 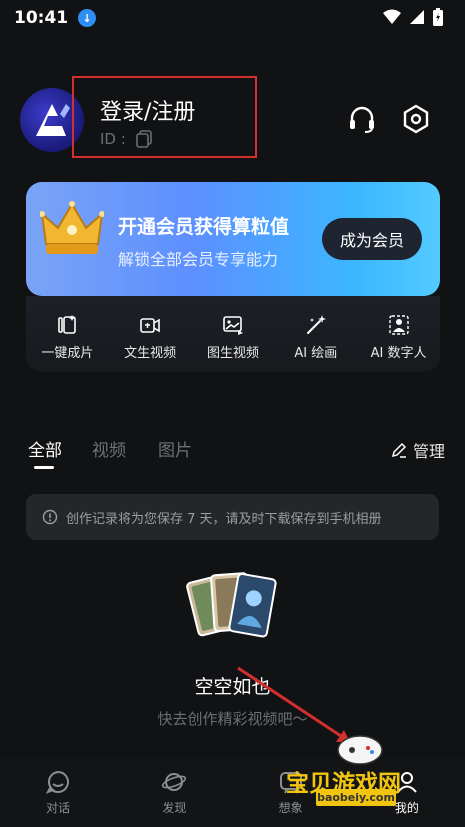 What do you see at coordinates (398, 353) in the screenshot?
I see `tool-label: AI 数字人` at bounding box center [398, 353].